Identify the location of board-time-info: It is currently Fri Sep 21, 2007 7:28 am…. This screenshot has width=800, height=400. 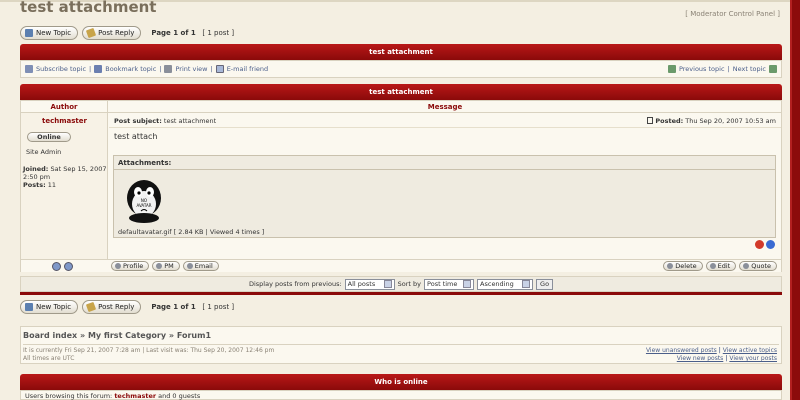
(148, 355).